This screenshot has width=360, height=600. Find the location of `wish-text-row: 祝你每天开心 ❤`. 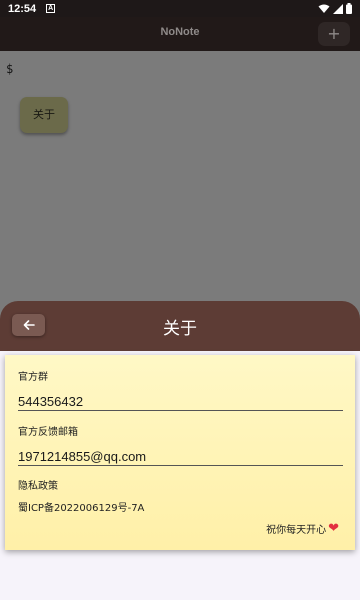

wish-text-row: 祝你每天开心 ❤ is located at coordinates (302, 528).